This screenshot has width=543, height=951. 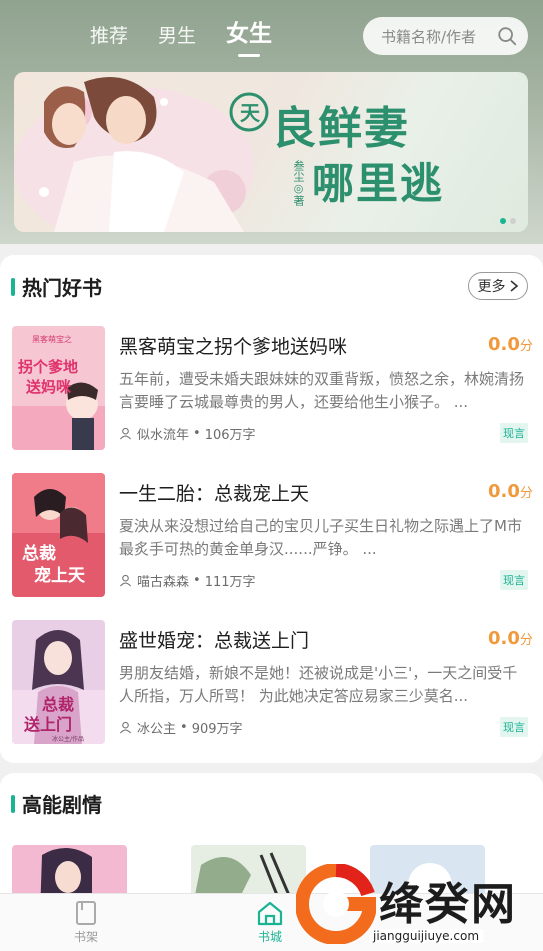 I want to click on carousel-indicator, so click(x=506, y=221).